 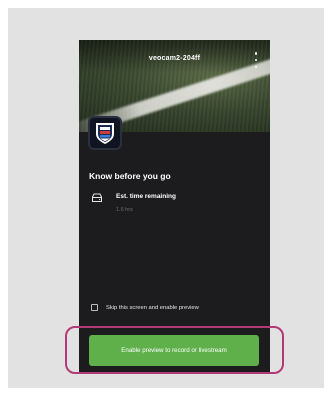 What do you see at coordinates (130, 176) in the screenshot?
I see `page-heading: Know before you go` at bounding box center [130, 176].